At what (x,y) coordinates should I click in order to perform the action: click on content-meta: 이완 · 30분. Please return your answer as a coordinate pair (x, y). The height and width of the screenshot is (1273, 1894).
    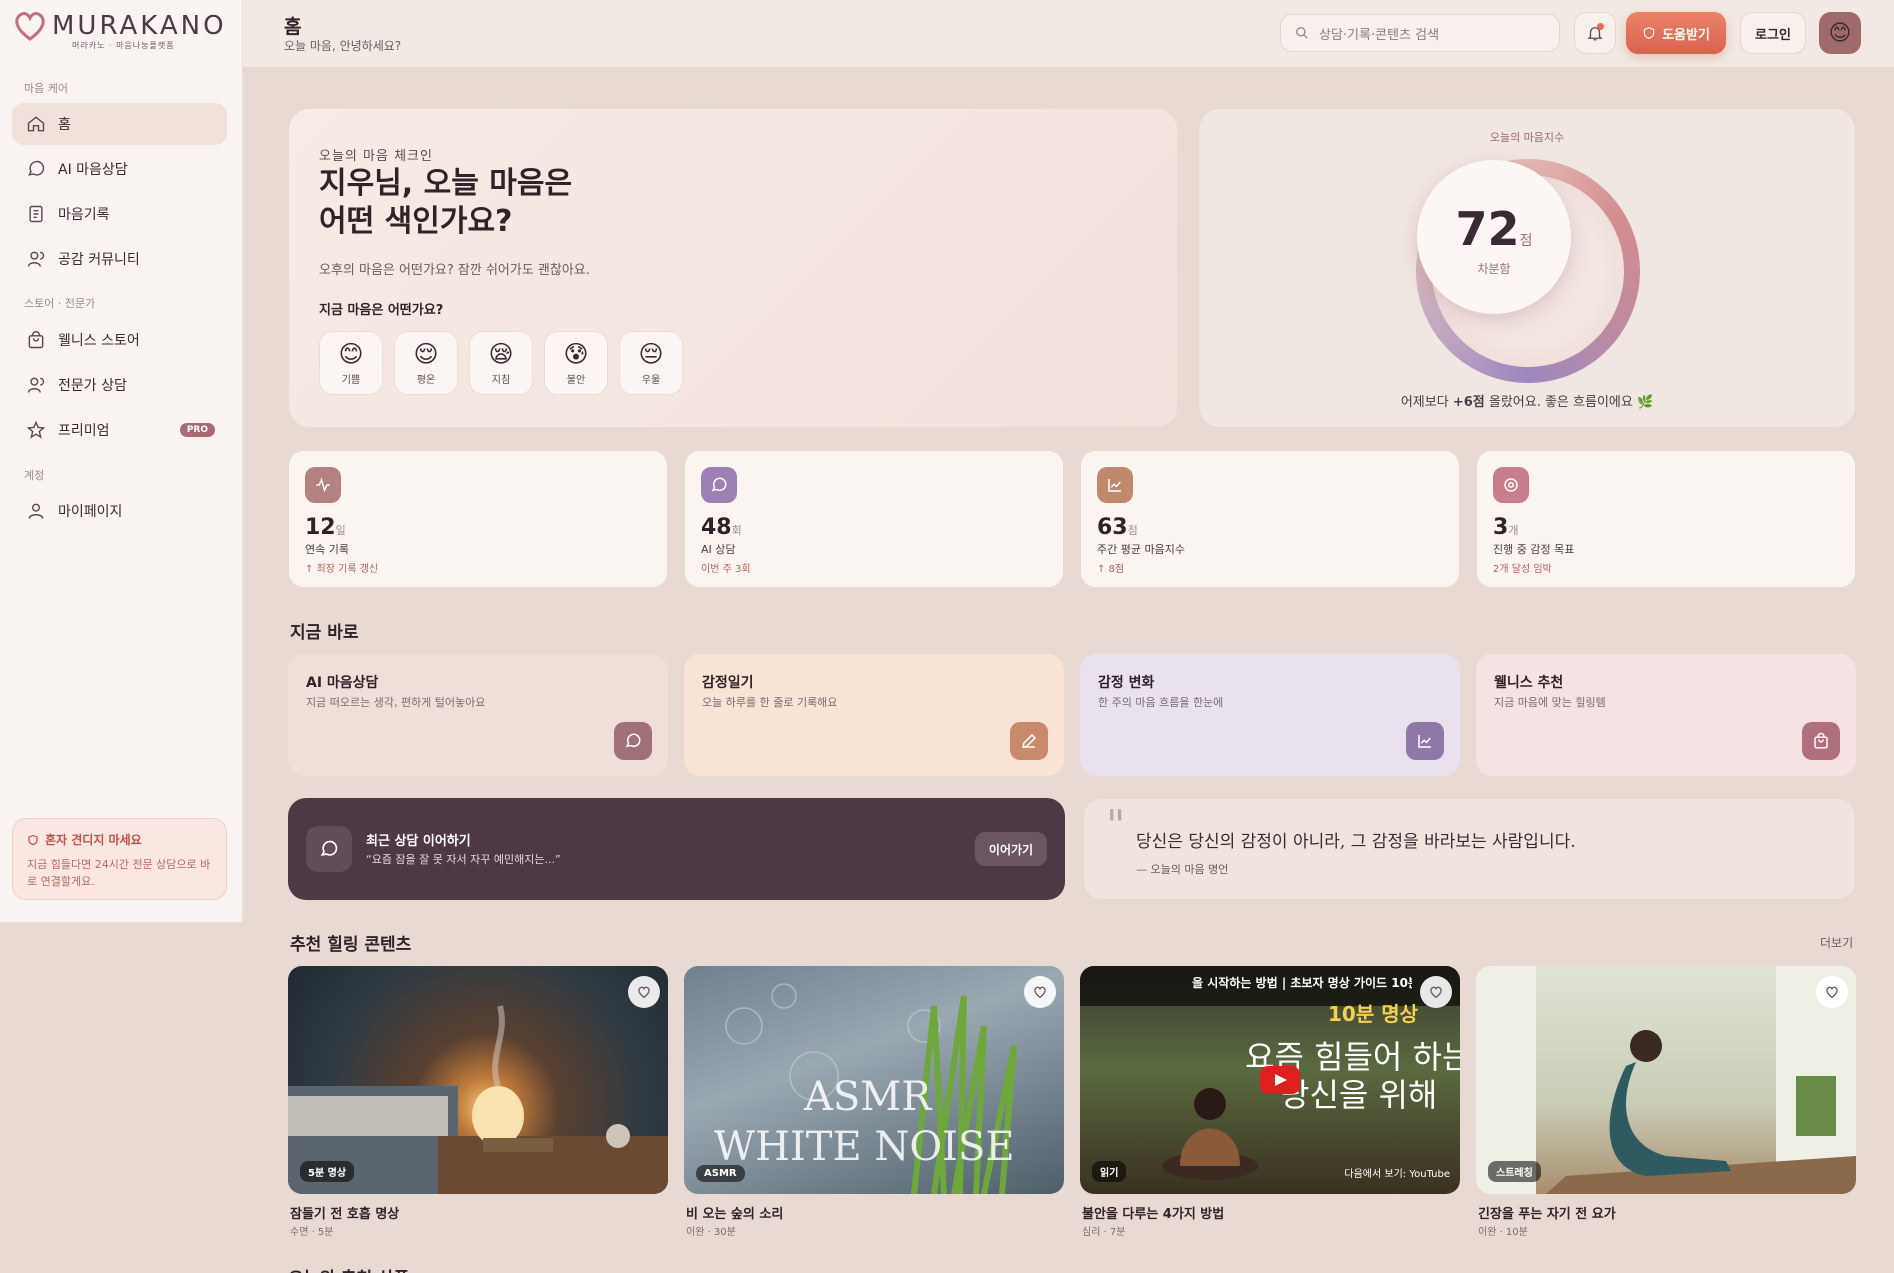
    Looking at the image, I should click on (711, 1232).